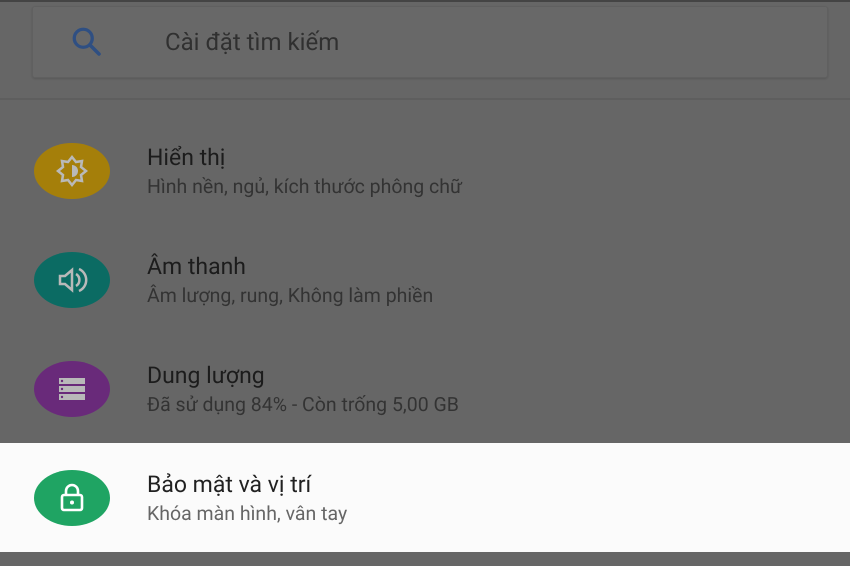  What do you see at coordinates (495, 42) in the screenshot?
I see `search-input: Cài đặt tìm kiếm` at bounding box center [495, 42].